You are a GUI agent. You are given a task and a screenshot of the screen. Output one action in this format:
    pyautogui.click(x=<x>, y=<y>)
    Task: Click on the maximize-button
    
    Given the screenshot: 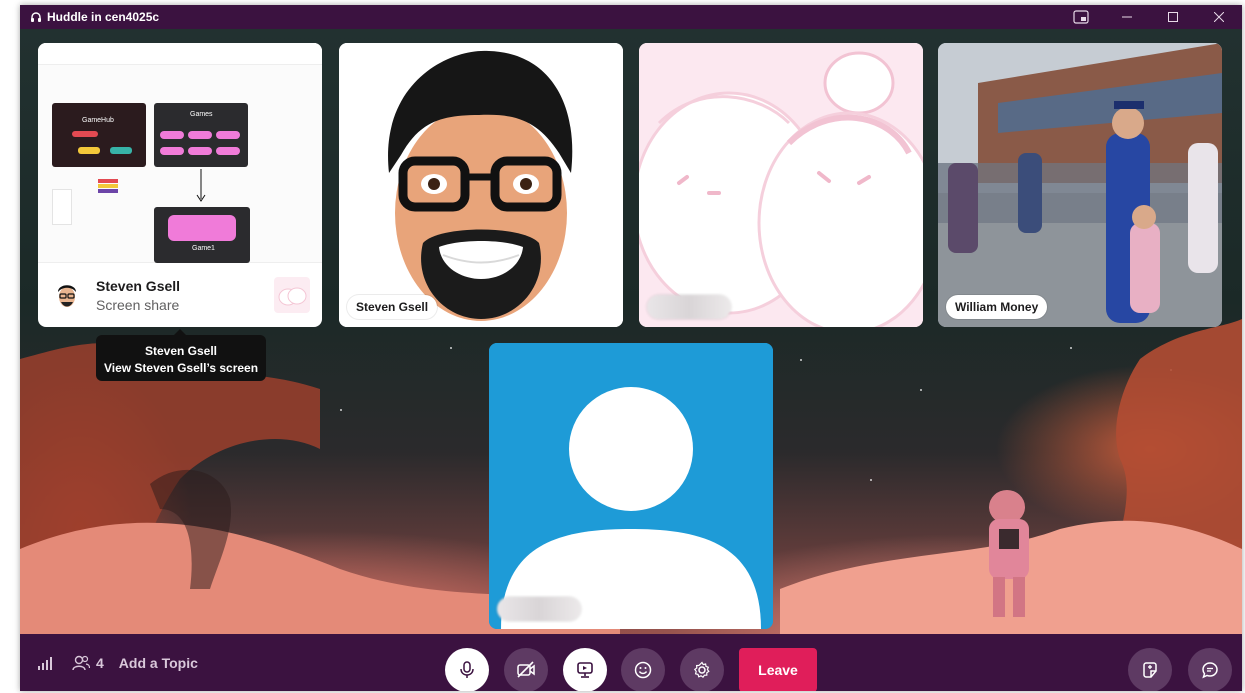 What is the action you would take?
    pyautogui.click(x=1173, y=17)
    